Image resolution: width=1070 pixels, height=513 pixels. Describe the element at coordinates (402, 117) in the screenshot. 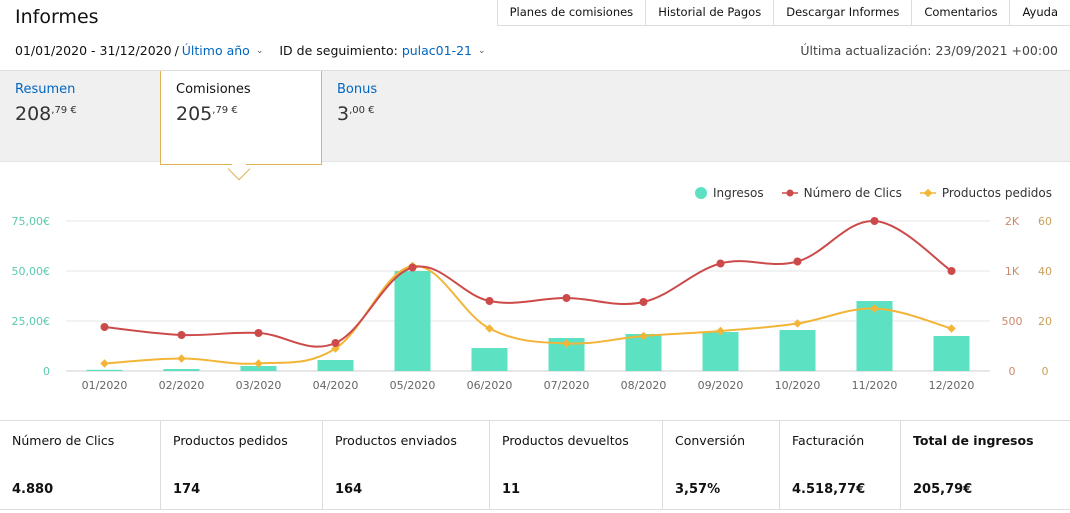

I see `tab-bonus: Bonus 3,00 €` at that location.